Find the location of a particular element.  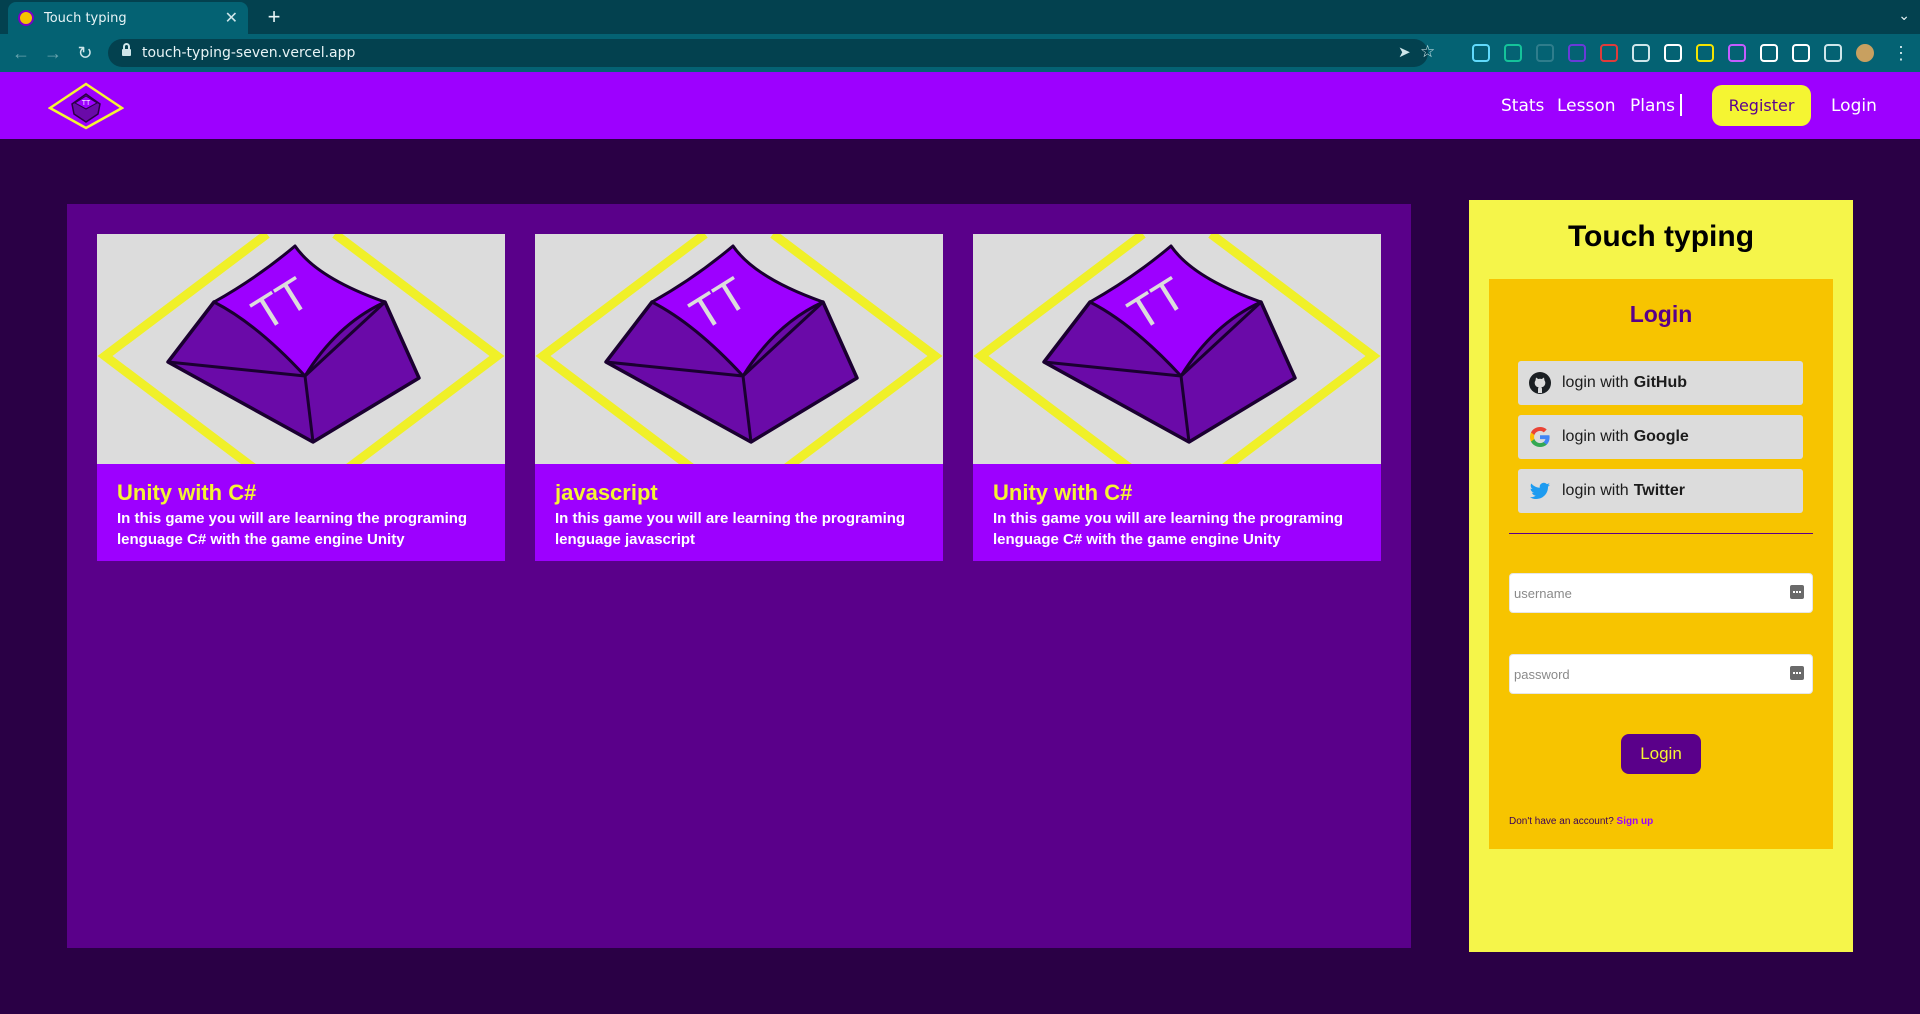

cloud-icon is located at coordinates (1673, 53).